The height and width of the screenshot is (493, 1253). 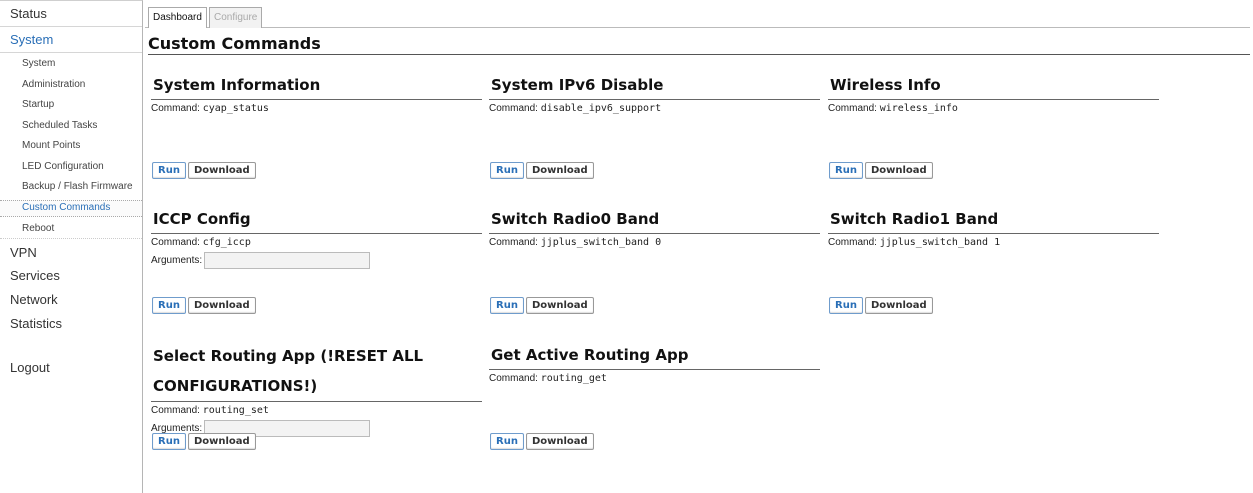 What do you see at coordinates (993, 93) in the screenshot?
I see `command-card-wireless-info: Wireless Info Command: wireless_info` at bounding box center [993, 93].